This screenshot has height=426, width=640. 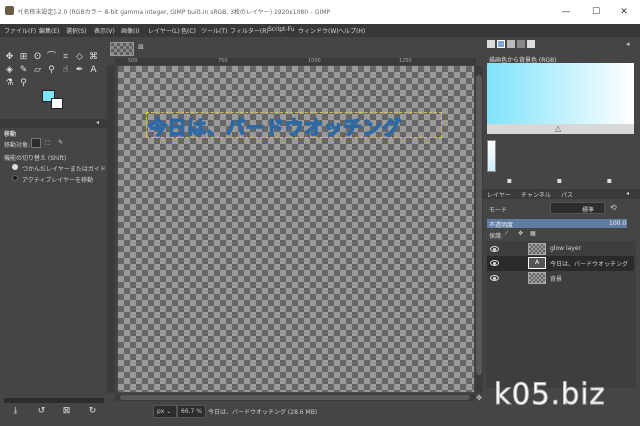 I want to click on move-path-icon: ✎, so click(x=60, y=142).